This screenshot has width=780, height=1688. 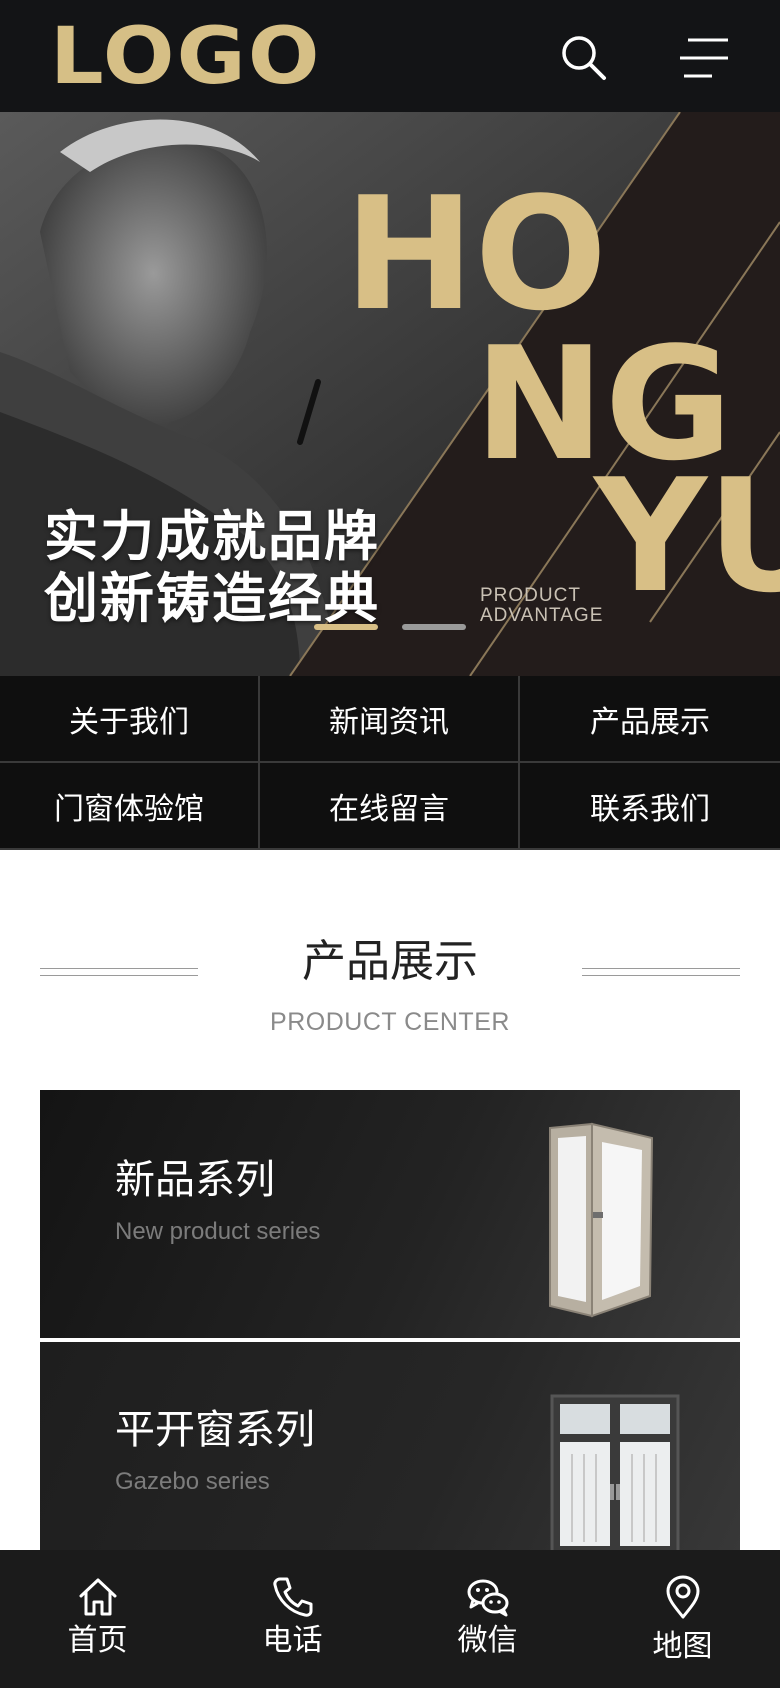 I want to click on tab-home: 首页, so click(x=97, y=1619).